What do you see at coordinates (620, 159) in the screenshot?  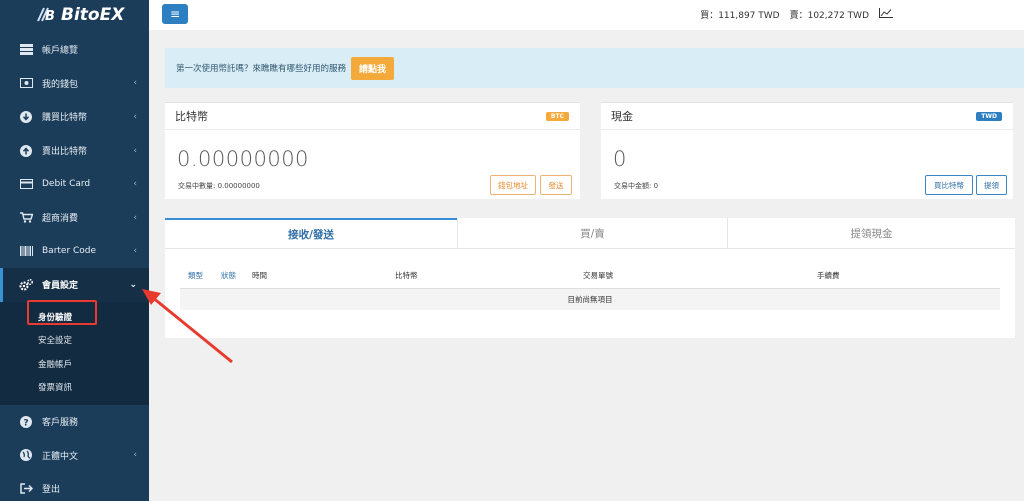 I see `cash-balance: 0` at bounding box center [620, 159].